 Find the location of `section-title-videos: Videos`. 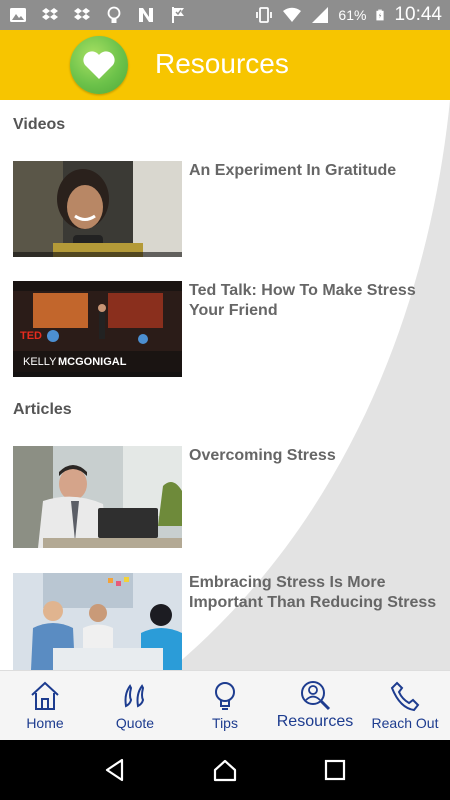

section-title-videos: Videos is located at coordinates (39, 124).